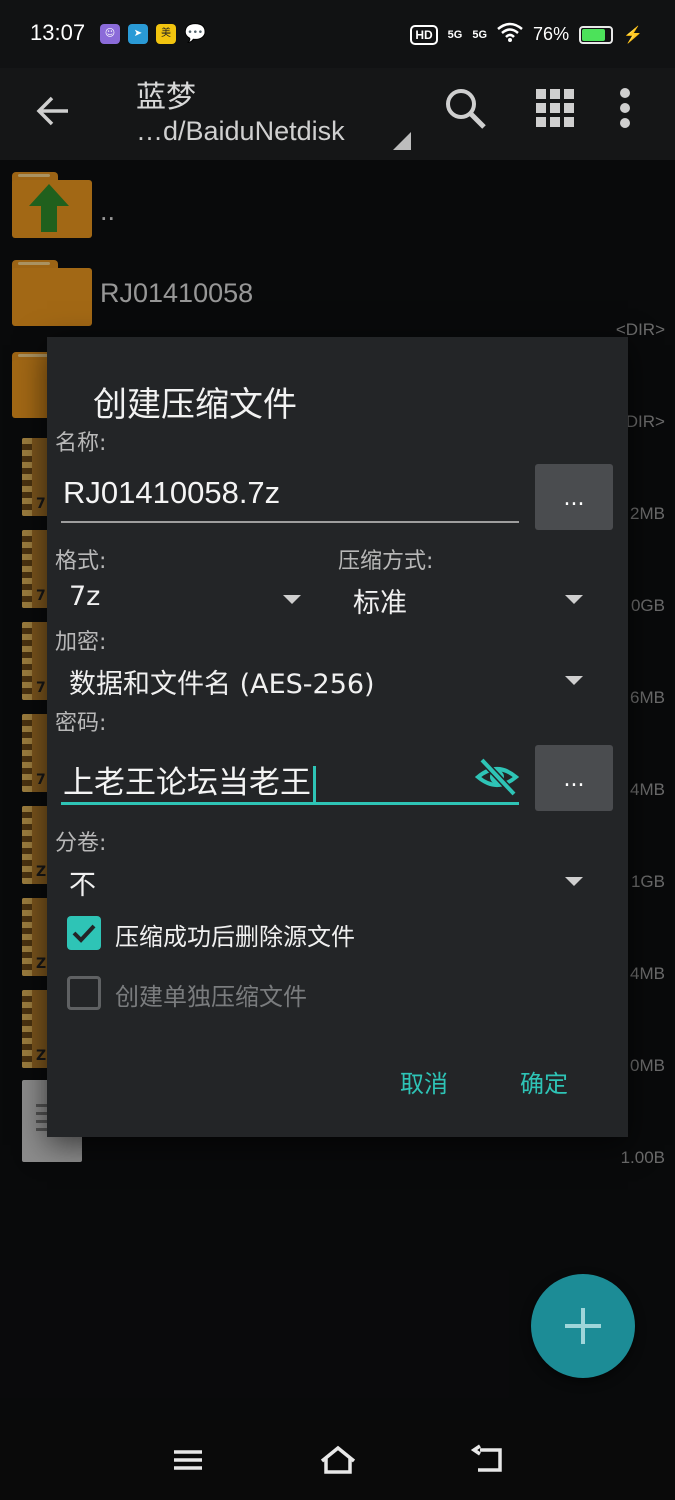 The height and width of the screenshot is (1500, 675). I want to click on status-time: 13:07, so click(58, 32).